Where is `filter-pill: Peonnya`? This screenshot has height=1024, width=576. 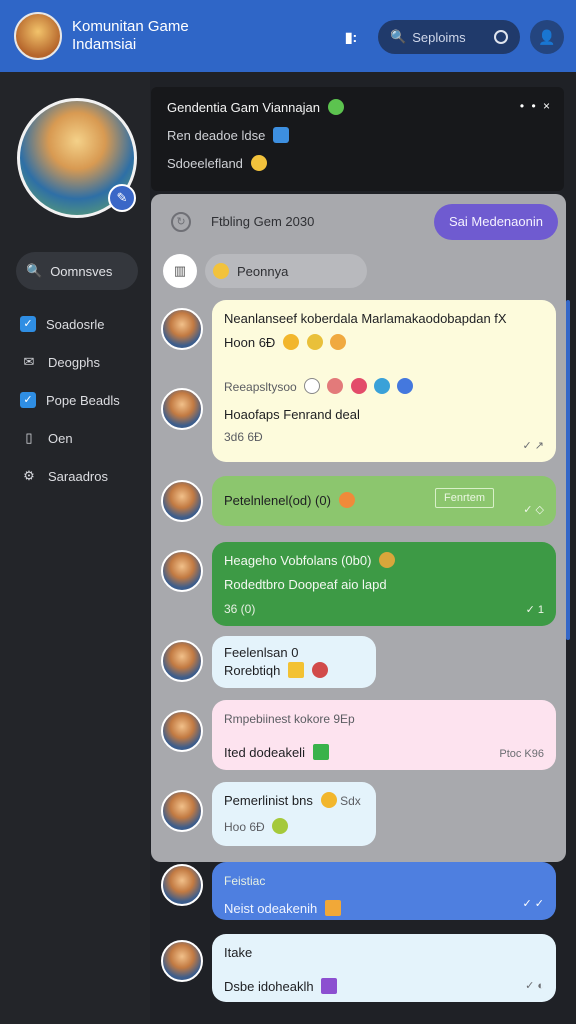
filter-pill: Peonnya is located at coordinates (286, 271).